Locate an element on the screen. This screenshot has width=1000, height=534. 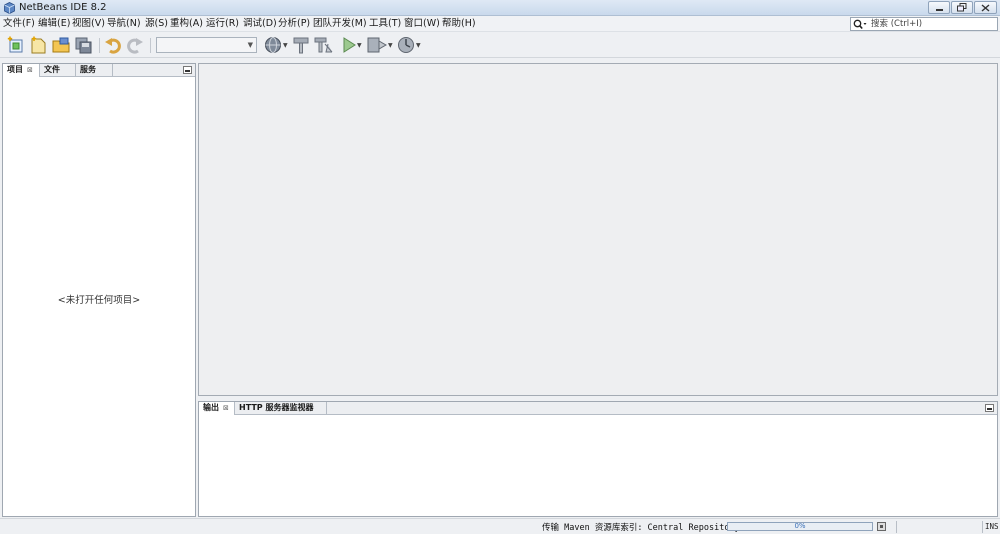
run-play-icon is located at coordinates (349, 45).